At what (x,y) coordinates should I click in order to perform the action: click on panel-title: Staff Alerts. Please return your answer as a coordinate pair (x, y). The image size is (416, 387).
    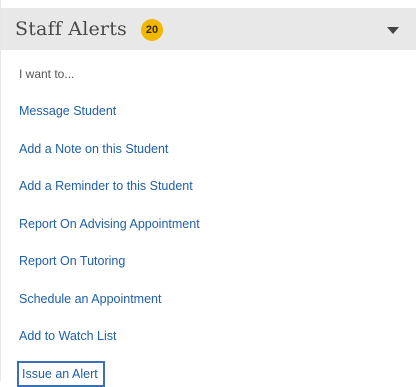
    Looking at the image, I should click on (71, 29).